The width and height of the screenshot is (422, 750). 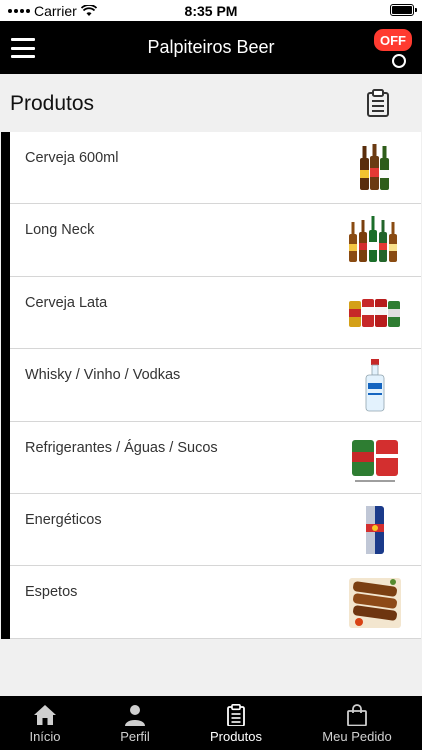 I want to click on tab-label: Perfil, so click(x=135, y=736).